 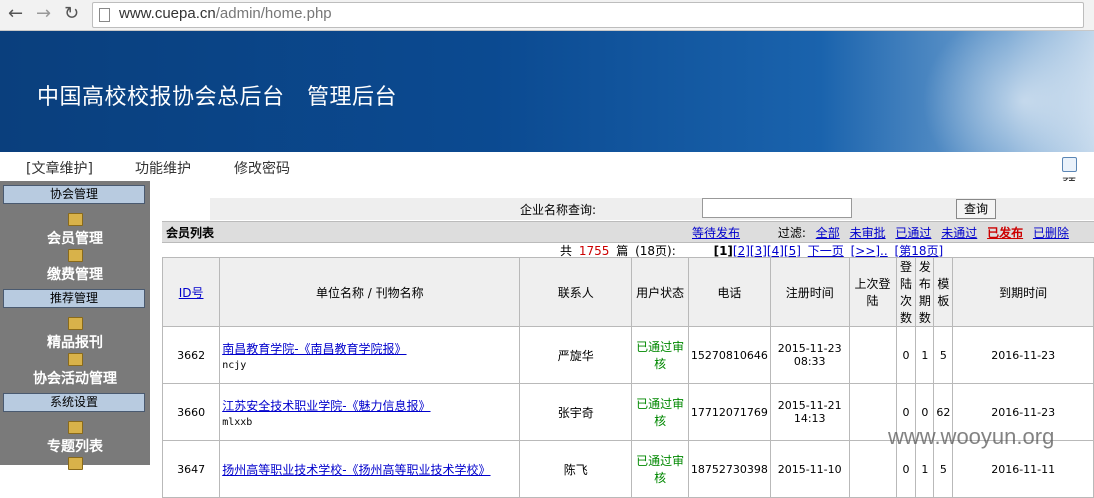 I want to click on forward-arrow-icon: →, so click(x=43, y=14).